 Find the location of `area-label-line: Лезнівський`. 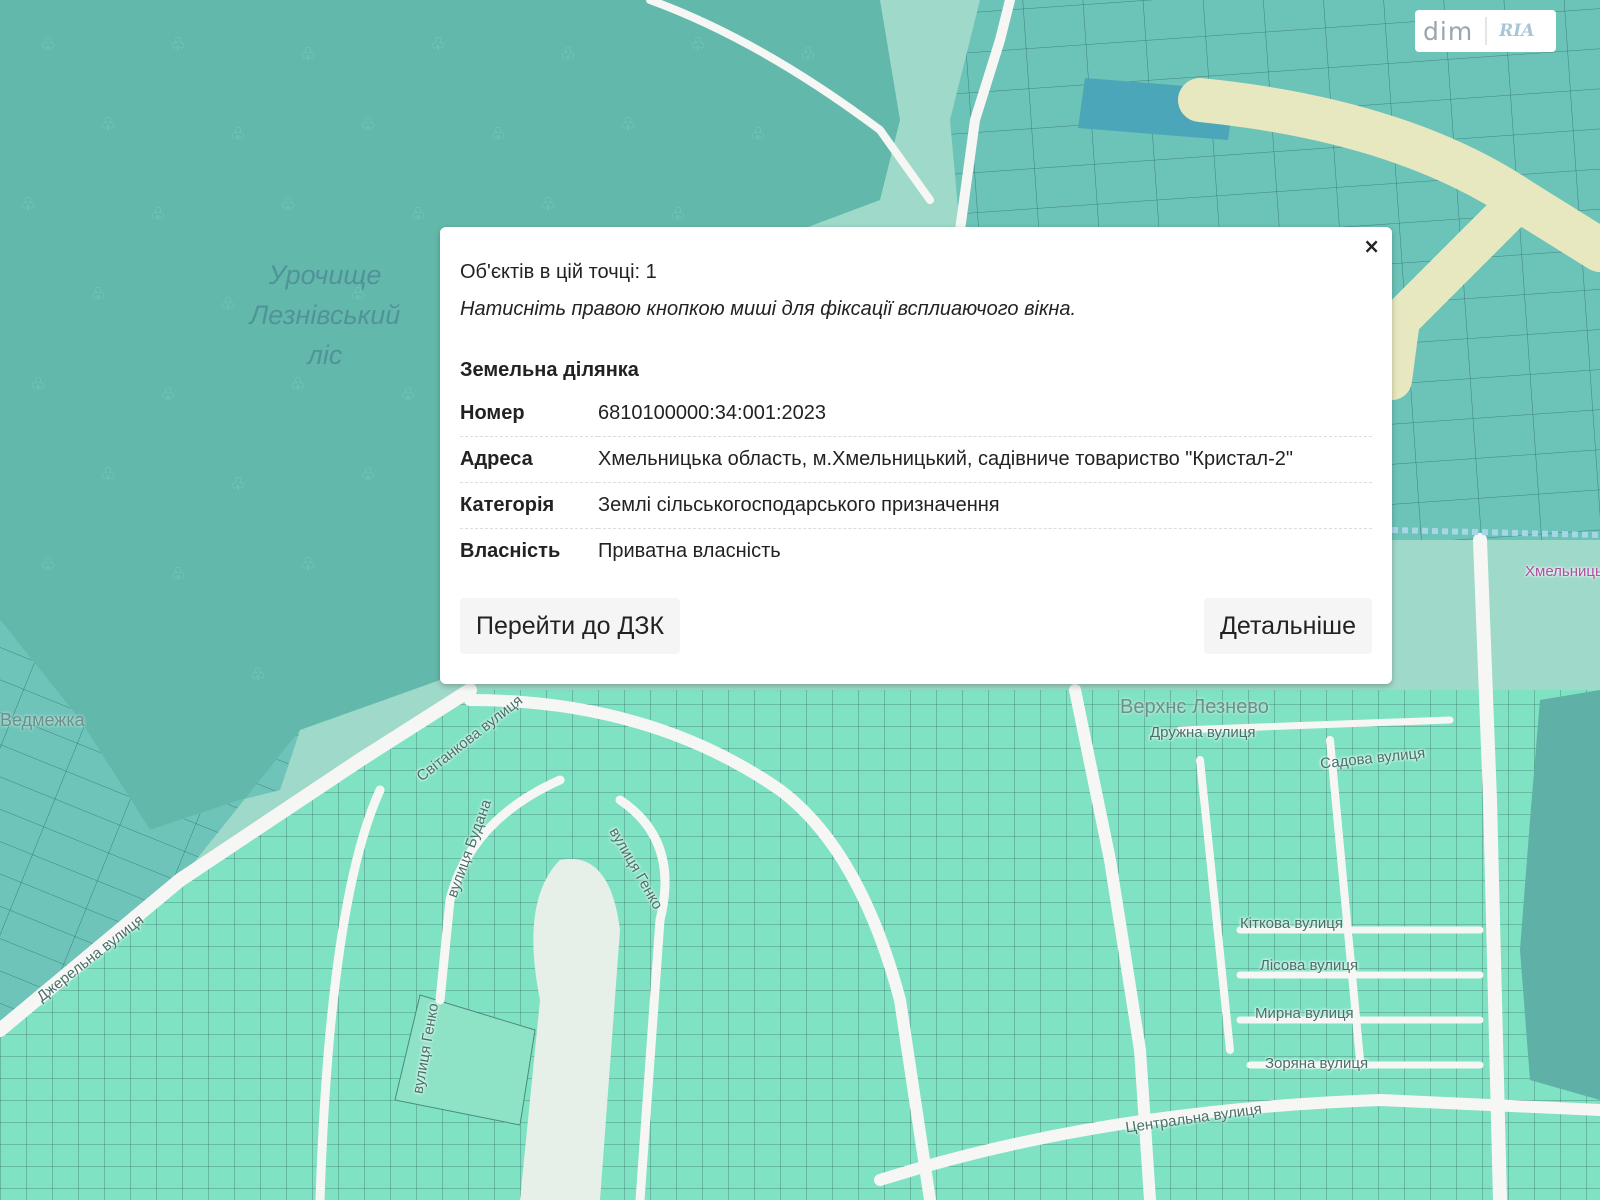

area-label-line: Лезнівський is located at coordinates (325, 315).